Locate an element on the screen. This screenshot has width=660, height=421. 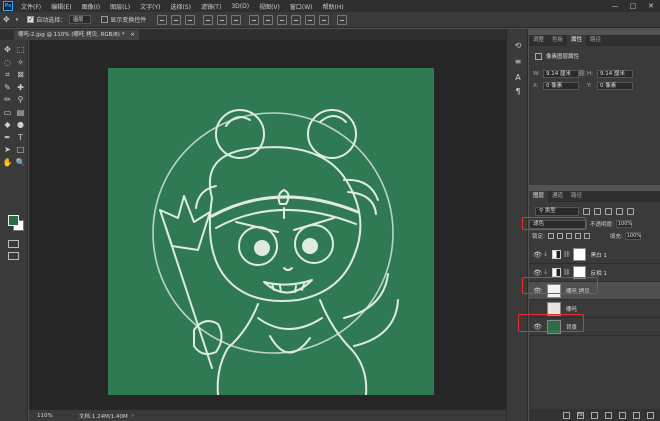
align-bottom-icon is located at coordinates (190, 19).